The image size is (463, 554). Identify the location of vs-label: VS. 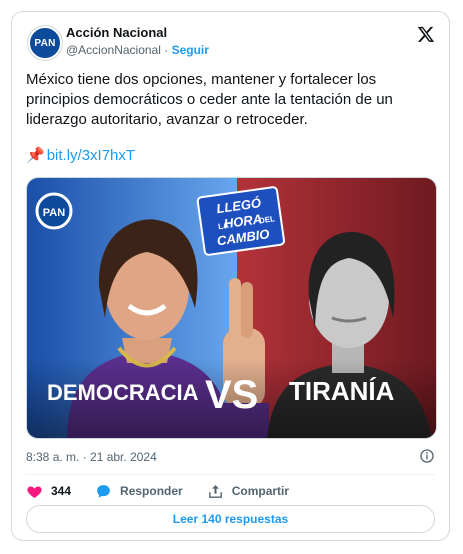
(231, 395).